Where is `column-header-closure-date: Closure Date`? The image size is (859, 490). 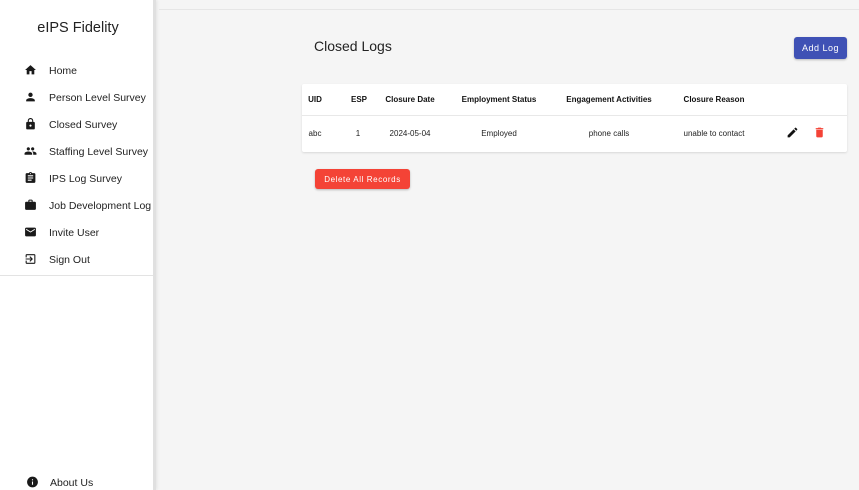
column-header-closure-date: Closure Date is located at coordinates (410, 99).